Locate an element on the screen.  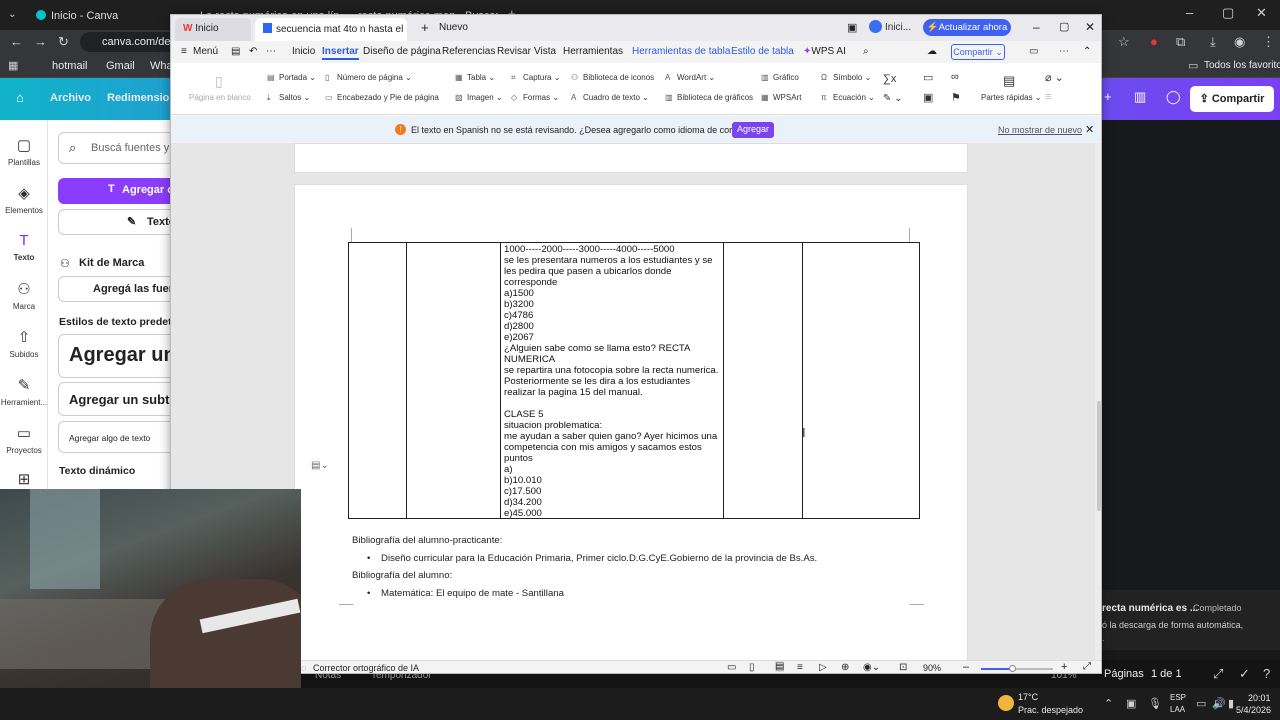
layout-icon: ▭ is located at coordinates (1033, 51).